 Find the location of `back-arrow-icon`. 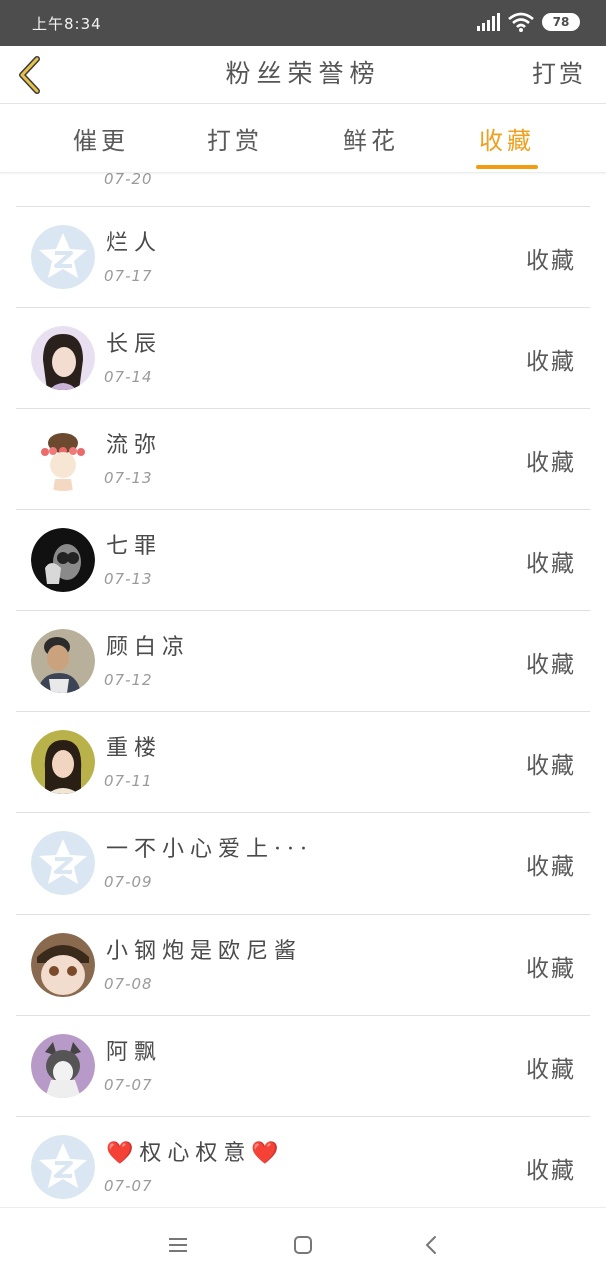

back-arrow-icon is located at coordinates (431, 1245).